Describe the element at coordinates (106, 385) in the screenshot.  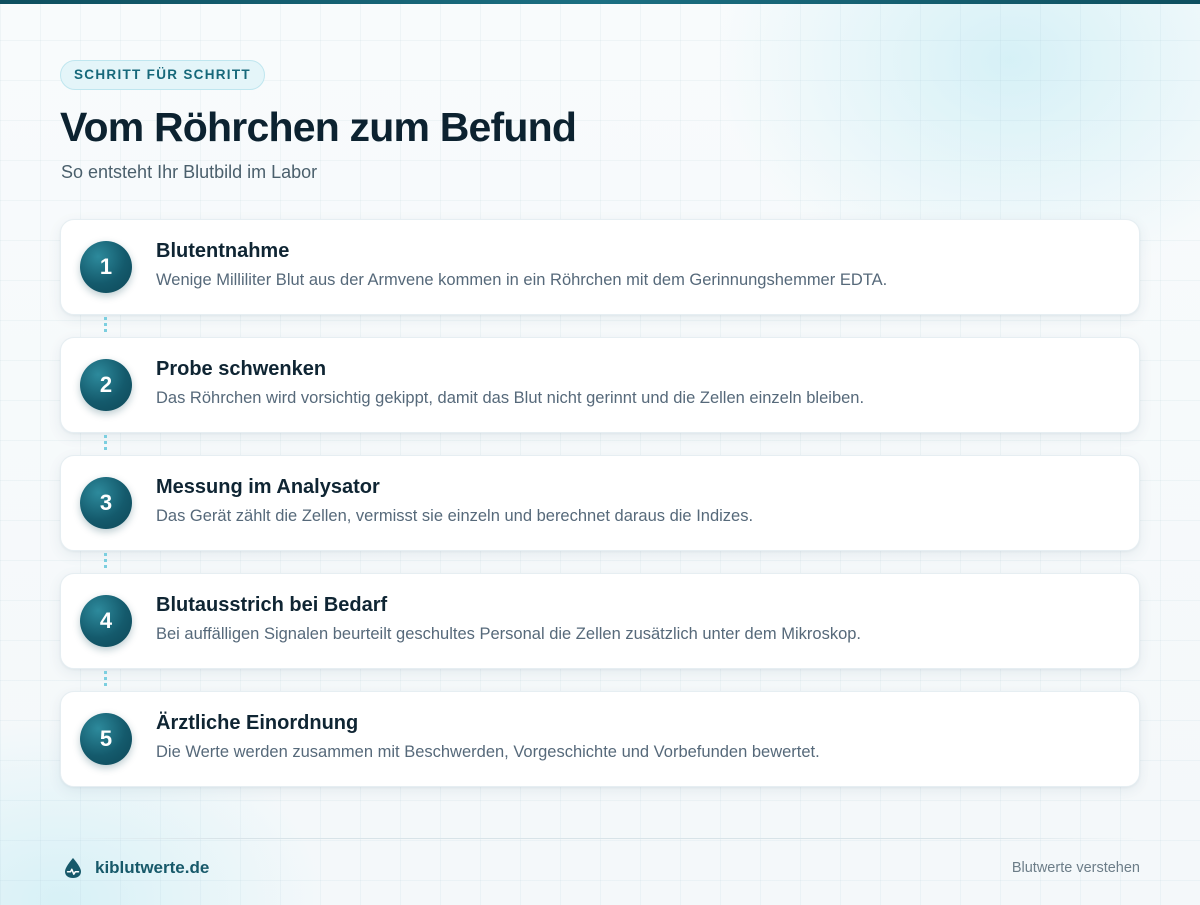
I see `step-number-badge: 2` at that location.